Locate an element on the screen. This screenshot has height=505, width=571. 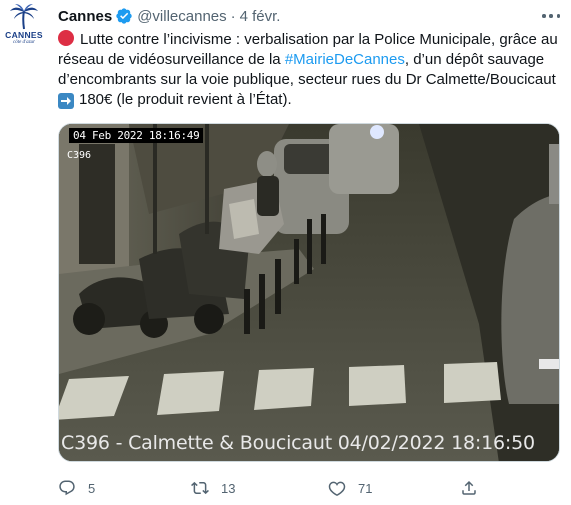
share-button is located at coordinates (469, 488).